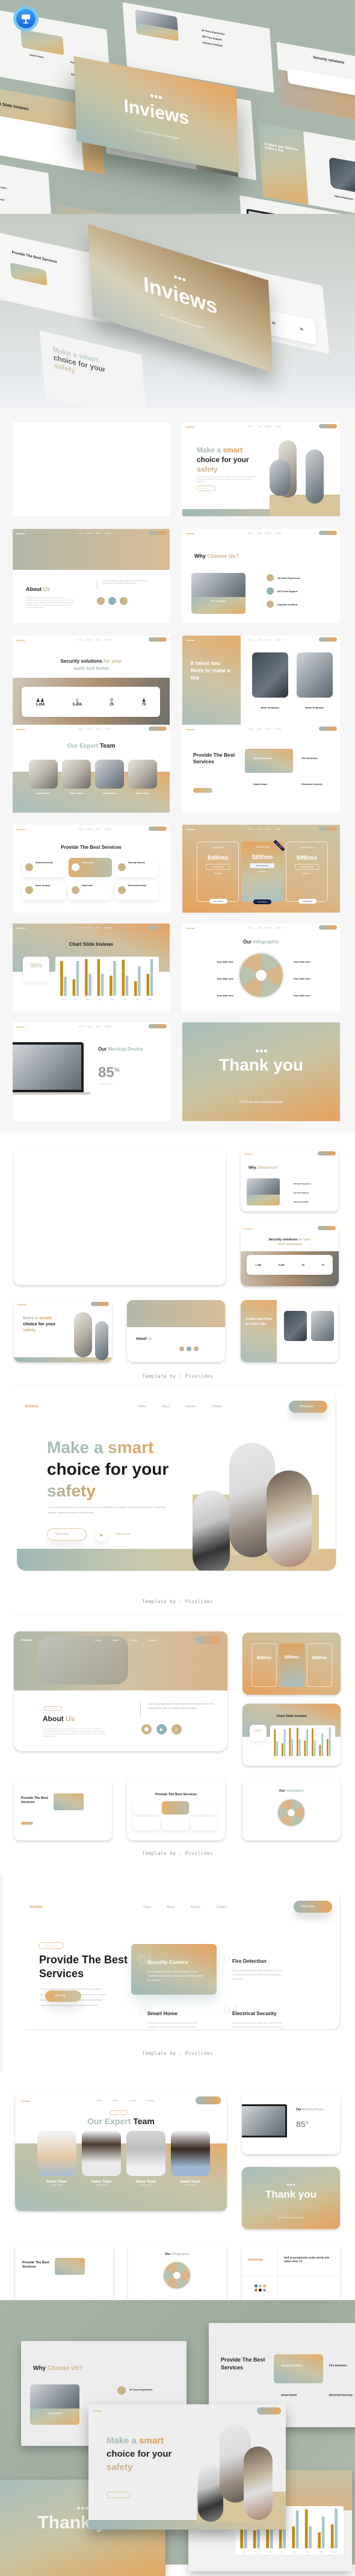 The height and width of the screenshot is (2576, 355). What do you see at coordinates (216, 1407) in the screenshot?
I see `nav-link-contact: Contact` at bounding box center [216, 1407].